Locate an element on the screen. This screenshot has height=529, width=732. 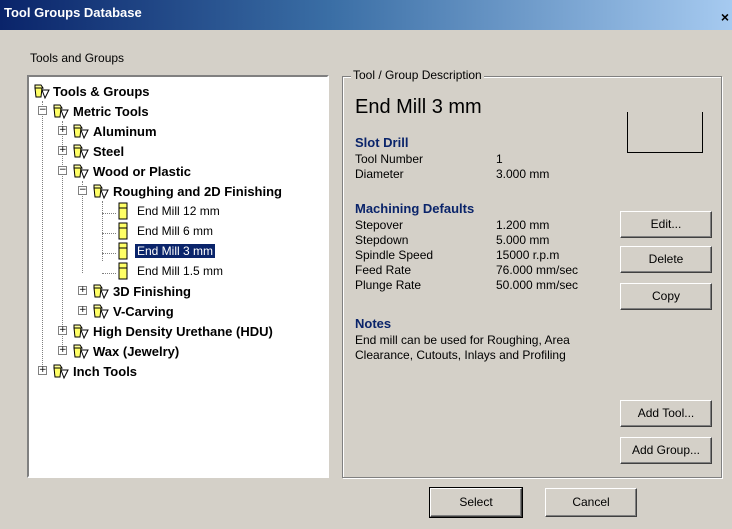
feed-rate-label: Feed Rate is located at coordinates (383, 270).